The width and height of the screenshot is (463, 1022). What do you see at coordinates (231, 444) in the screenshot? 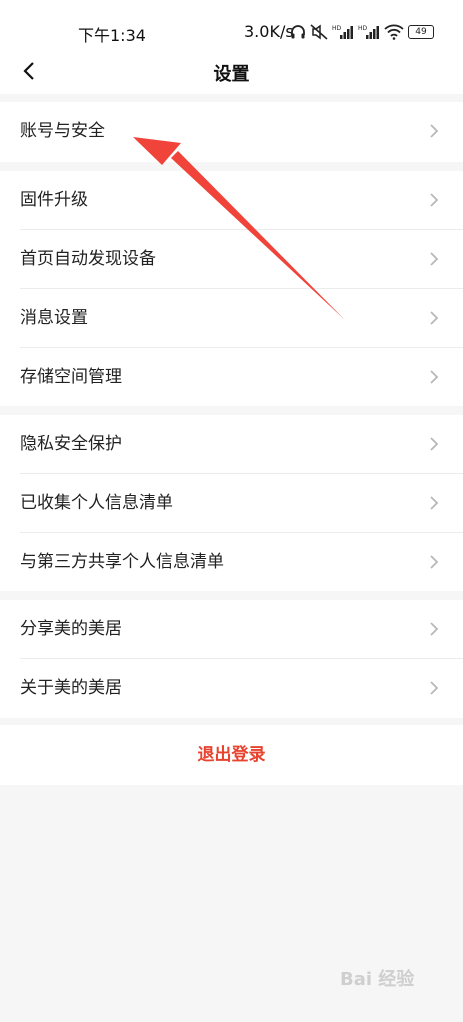
I see `settings-item-privacy-protection: 隐私安全保护` at bounding box center [231, 444].